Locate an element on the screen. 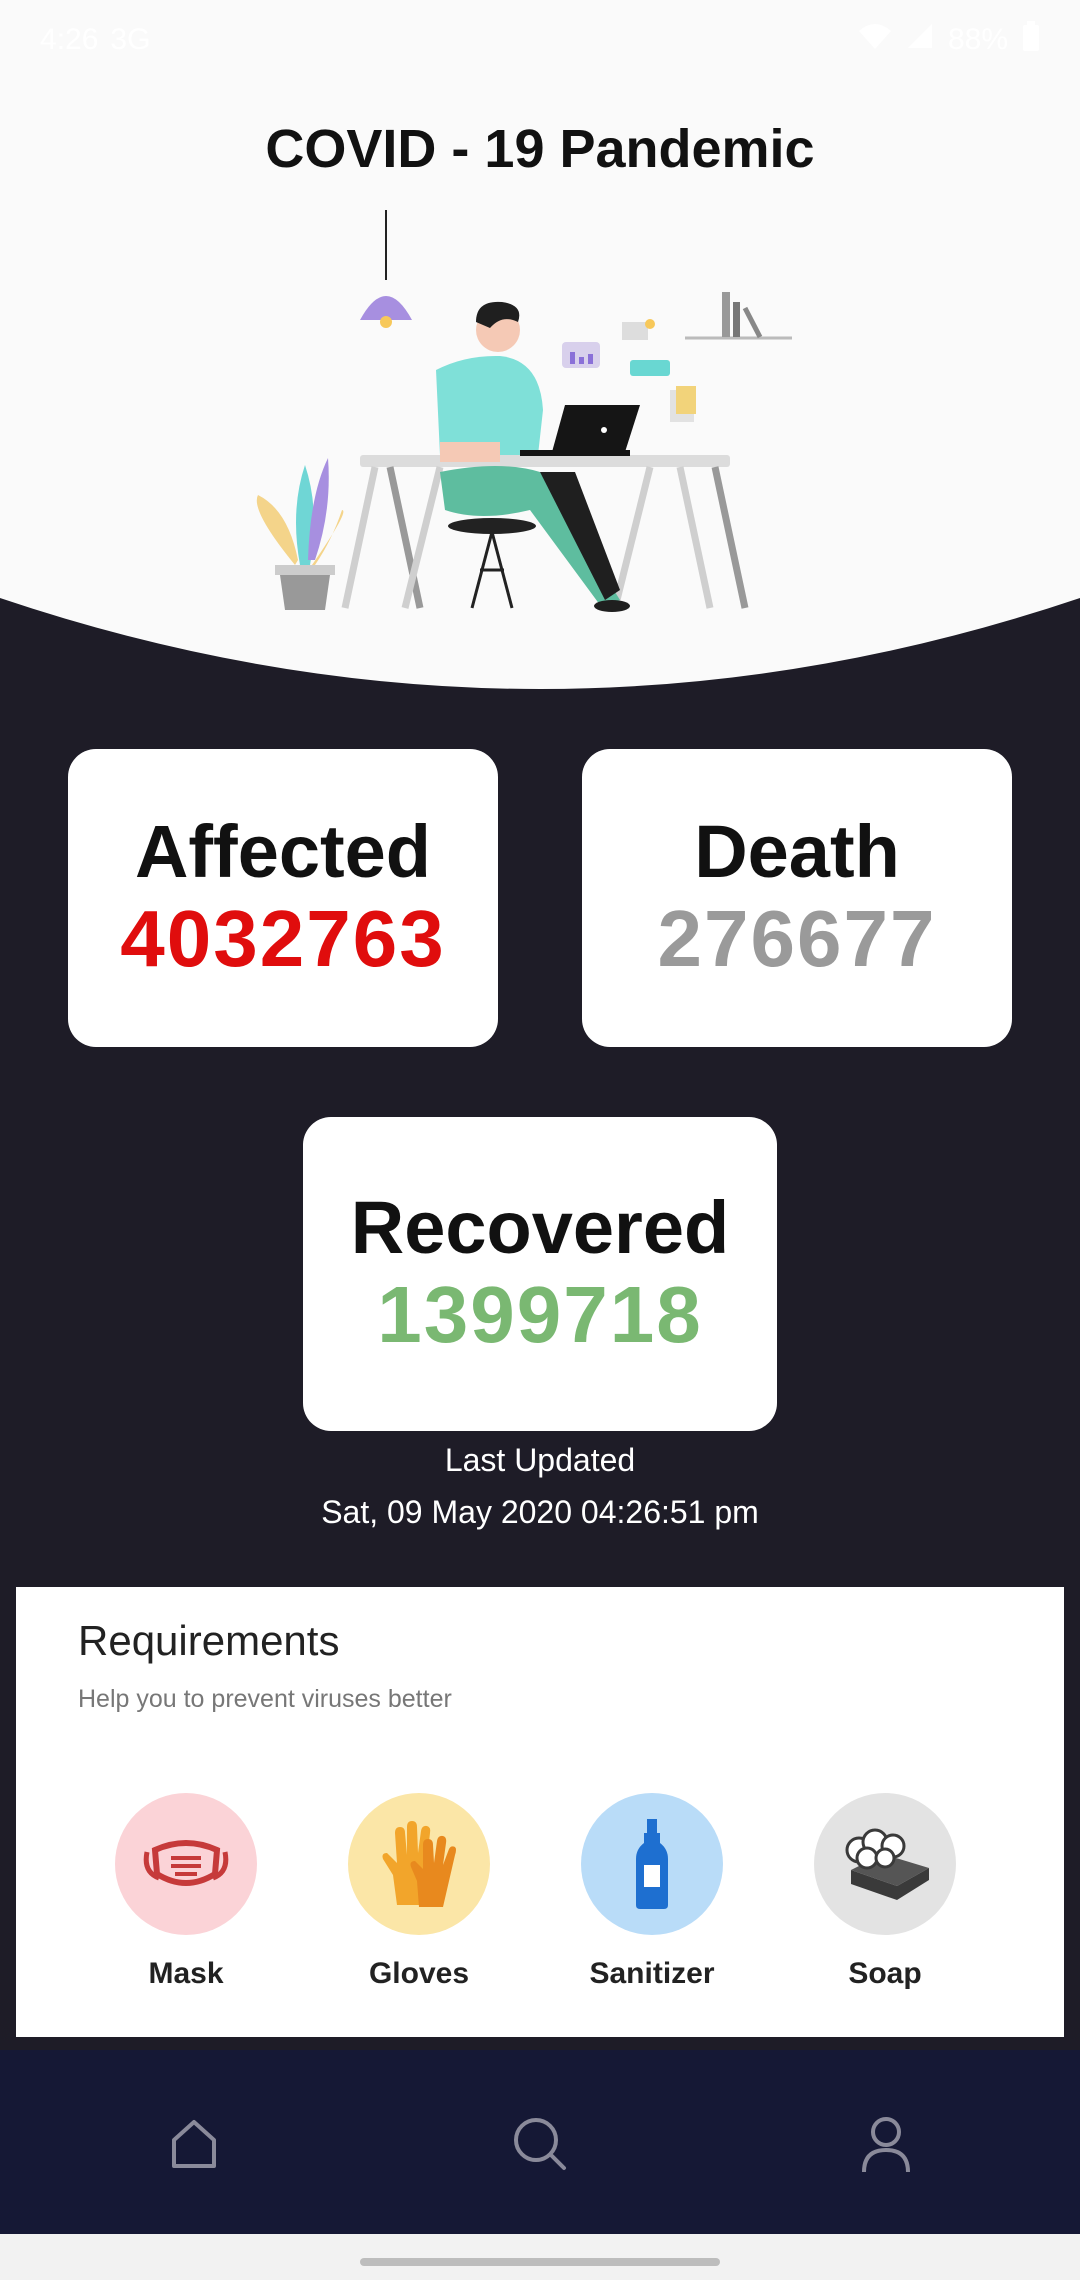 This screenshot has height=2280, width=1080. signal-icon is located at coordinates (920, 40).